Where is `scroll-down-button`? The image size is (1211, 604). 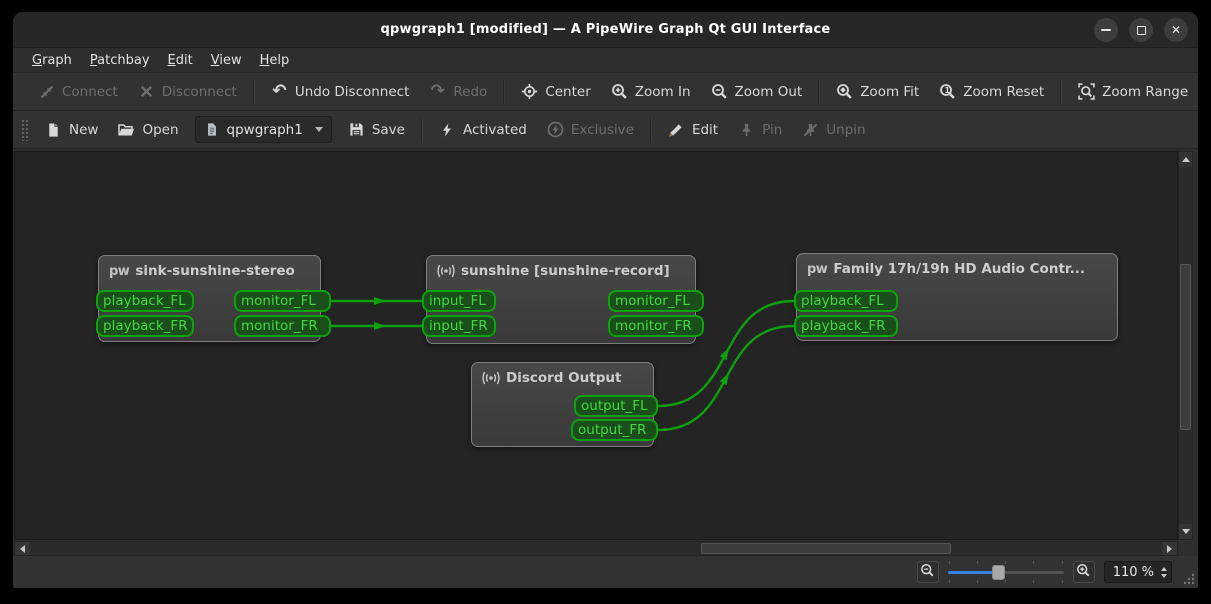 scroll-down-button is located at coordinates (1185, 531).